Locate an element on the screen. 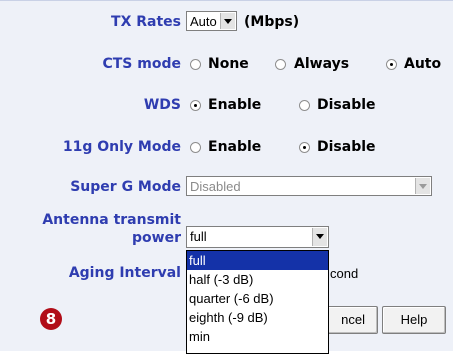 The height and width of the screenshot is (354, 453). antenna-option-full: full is located at coordinates (257, 260).